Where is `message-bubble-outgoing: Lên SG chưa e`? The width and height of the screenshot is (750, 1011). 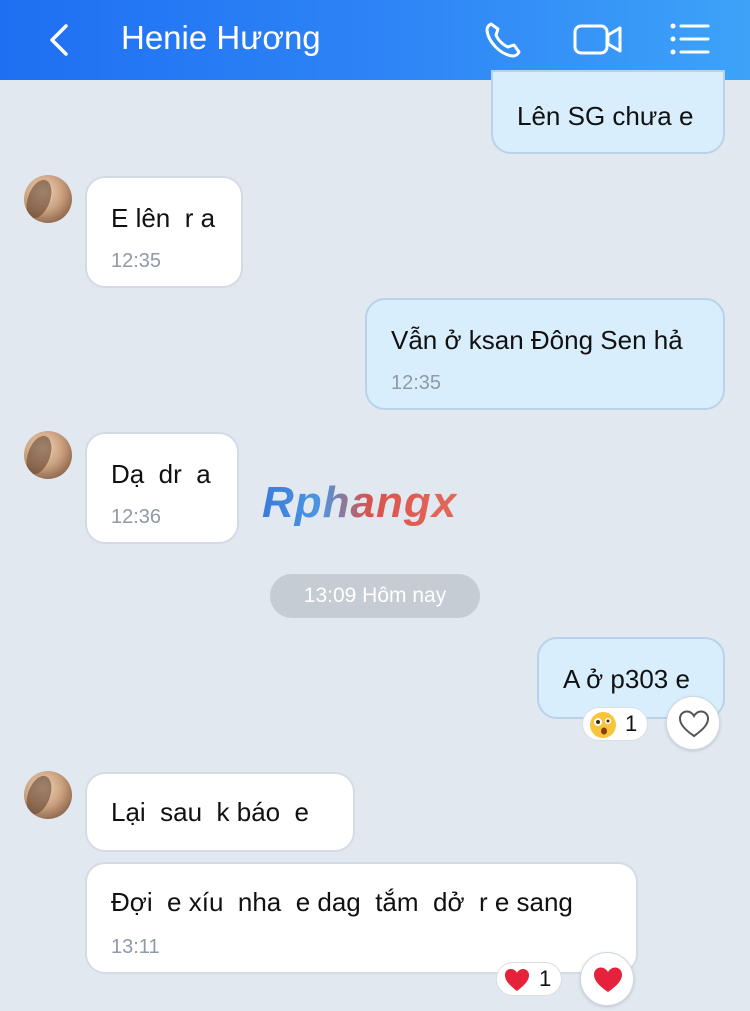
message-bubble-outgoing: Lên SG chưa e is located at coordinates (608, 112).